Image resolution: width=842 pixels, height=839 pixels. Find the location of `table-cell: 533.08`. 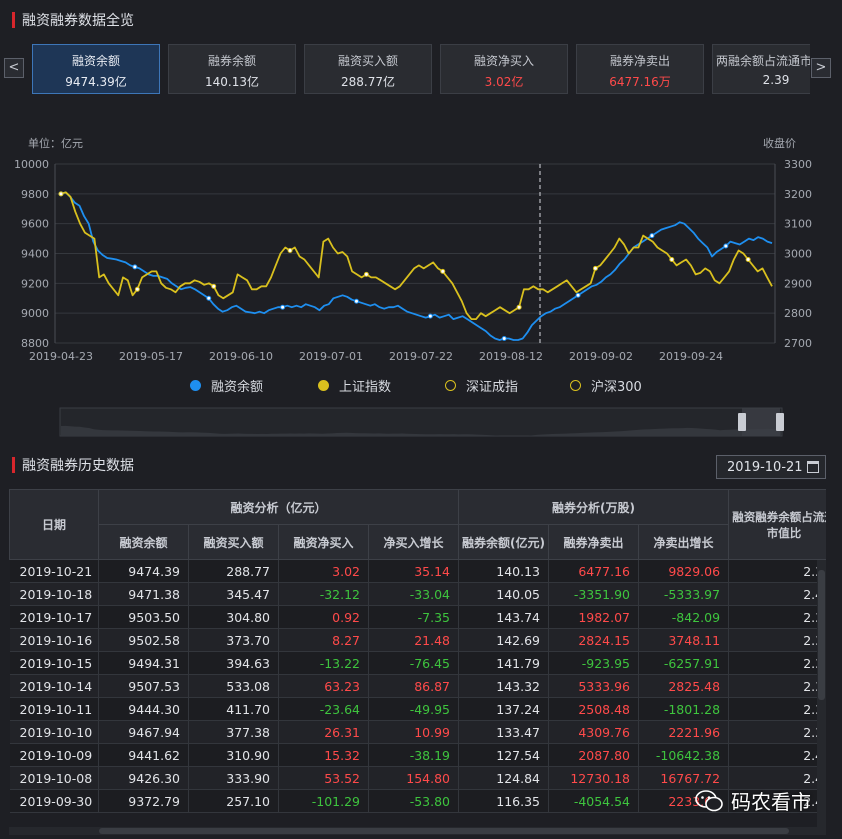

table-cell: 533.08 is located at coordinates (233, 686).